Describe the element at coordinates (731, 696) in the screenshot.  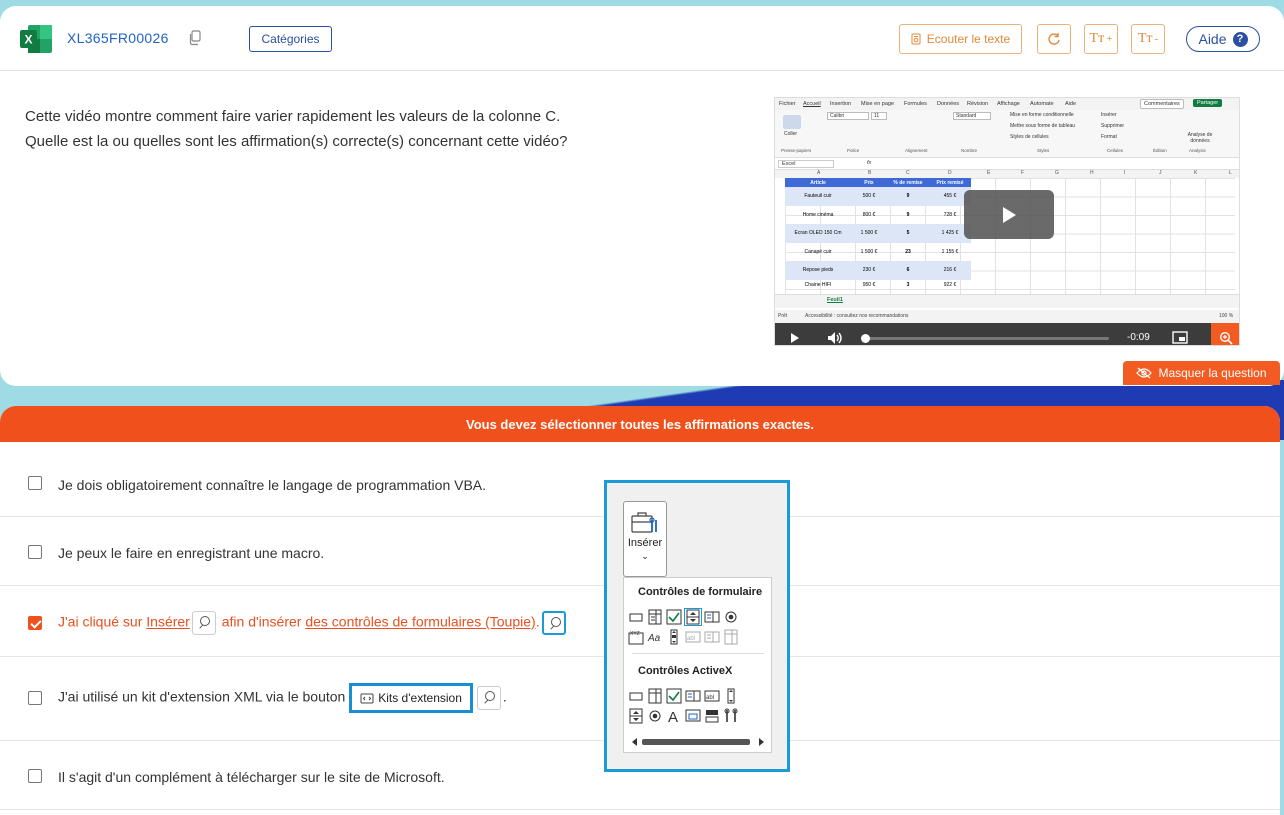
I see `activex-scroll-bar-icon` at that location.